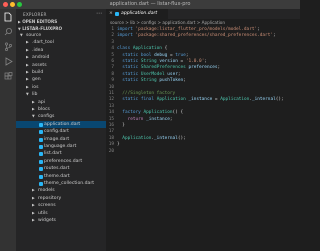 The width and height of the screenshot is (320, 251). What do you see at coordinates (61, 220) in the screenshot?
I see `folder-item: ▶ widgets` at bounding box center [61, 220].